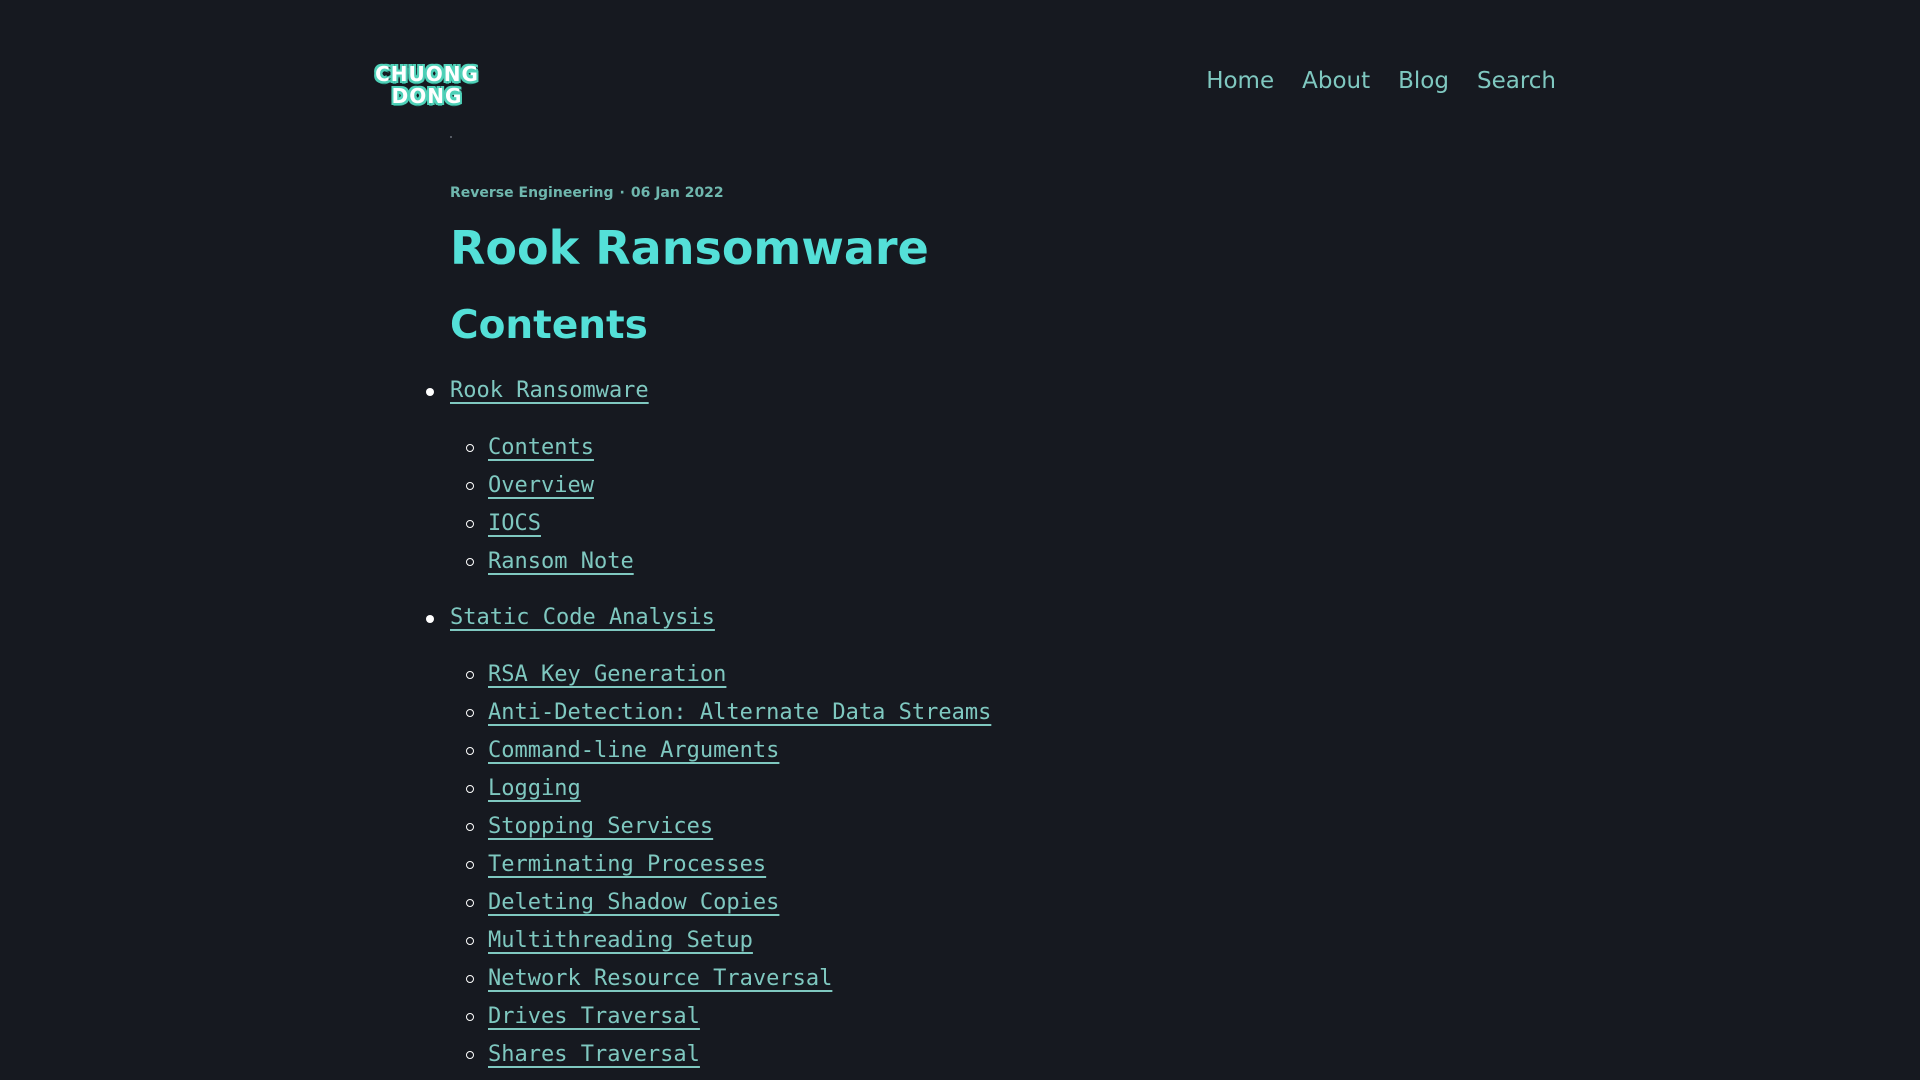 Image resolution: width=1920 pixels, height=1080 pixels. What do you see at coordinates (633, 750) in the screenshot?
I see `toc-link-command-line-arguments: Command-line Arguments` at bounding box center [633, 750].